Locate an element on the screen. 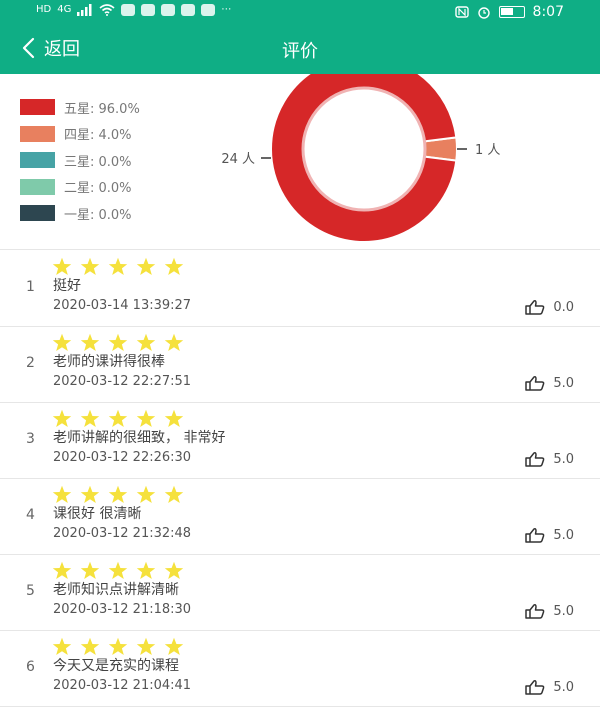 The height and width of the screenshot is (713, 600). signal-icon is located at coordinates (84, 10).